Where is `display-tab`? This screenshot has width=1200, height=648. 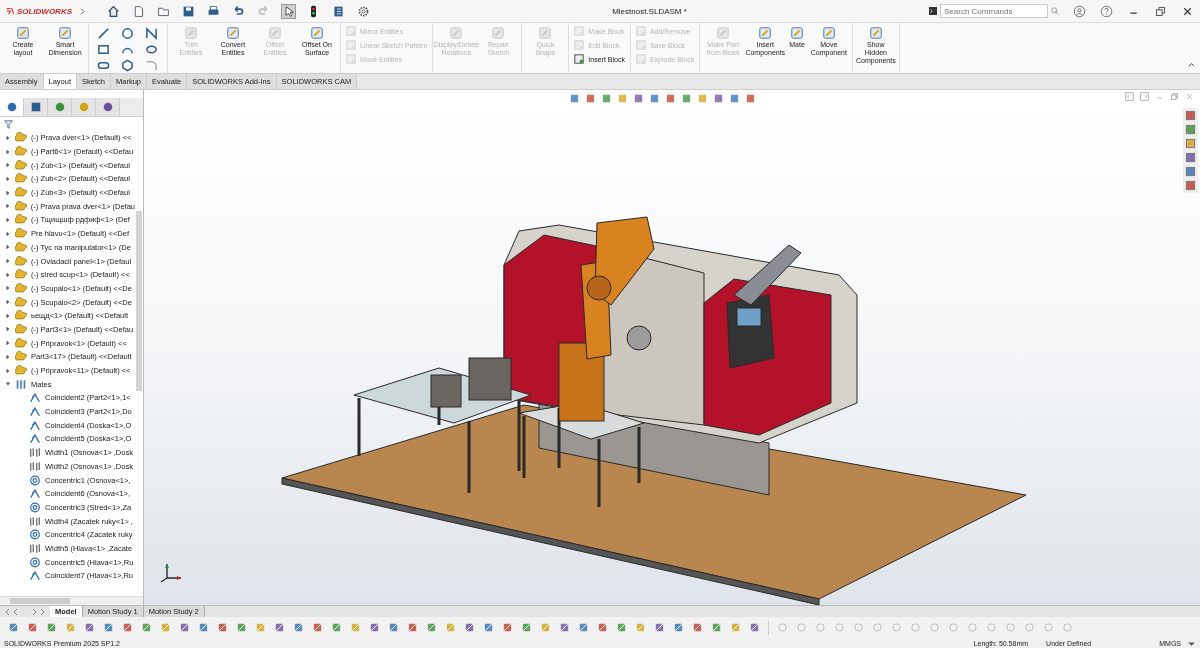 display-tab is located at coordinates (108, 107).